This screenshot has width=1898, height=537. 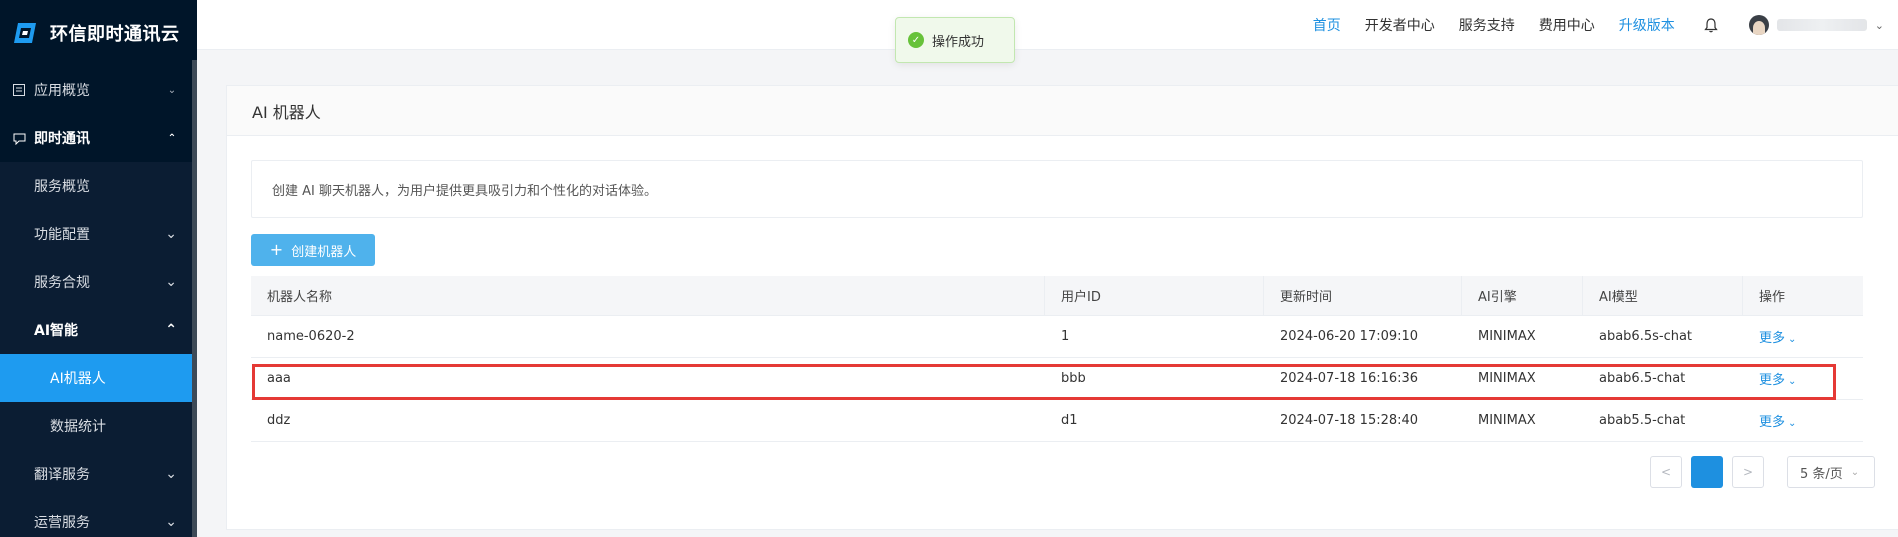 I want to click on sidebar-item-label: 应用概览, so click(x=62, y=91).